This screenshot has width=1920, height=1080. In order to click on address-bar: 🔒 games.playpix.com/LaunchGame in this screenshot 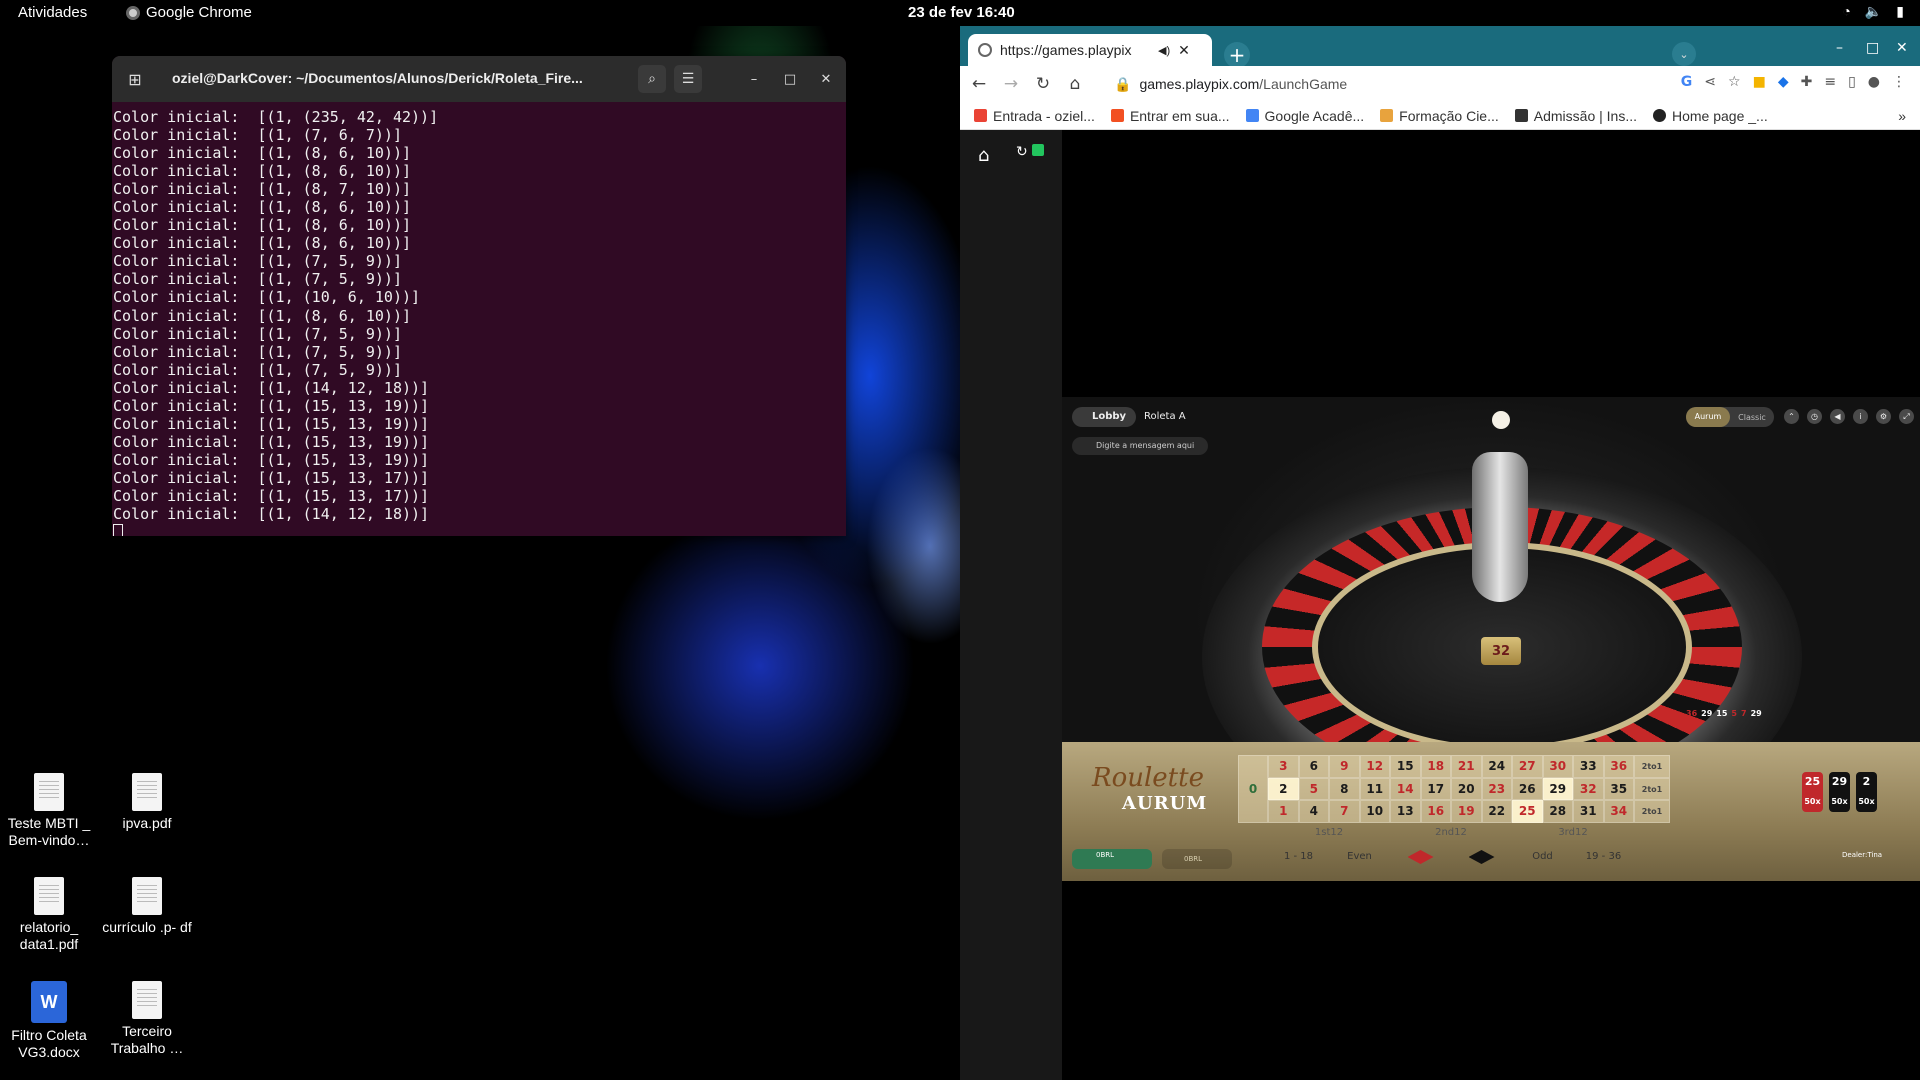, I will do `click(1354, 84)`.